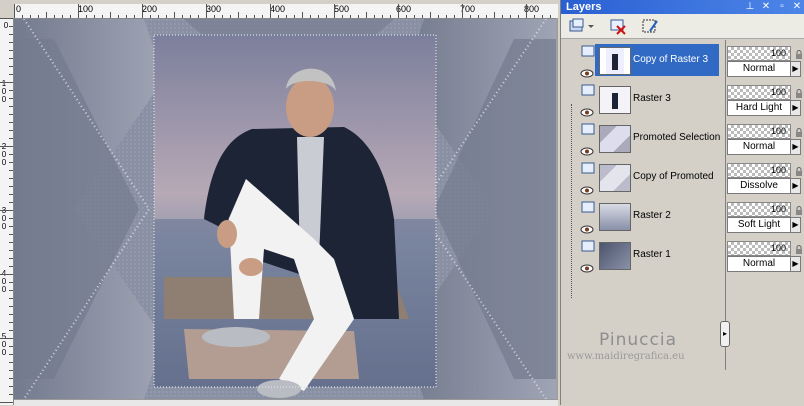 The width and height of the screenshot is (804, 406). I want to click on layer-name: Raster 3, so click(652, 98).